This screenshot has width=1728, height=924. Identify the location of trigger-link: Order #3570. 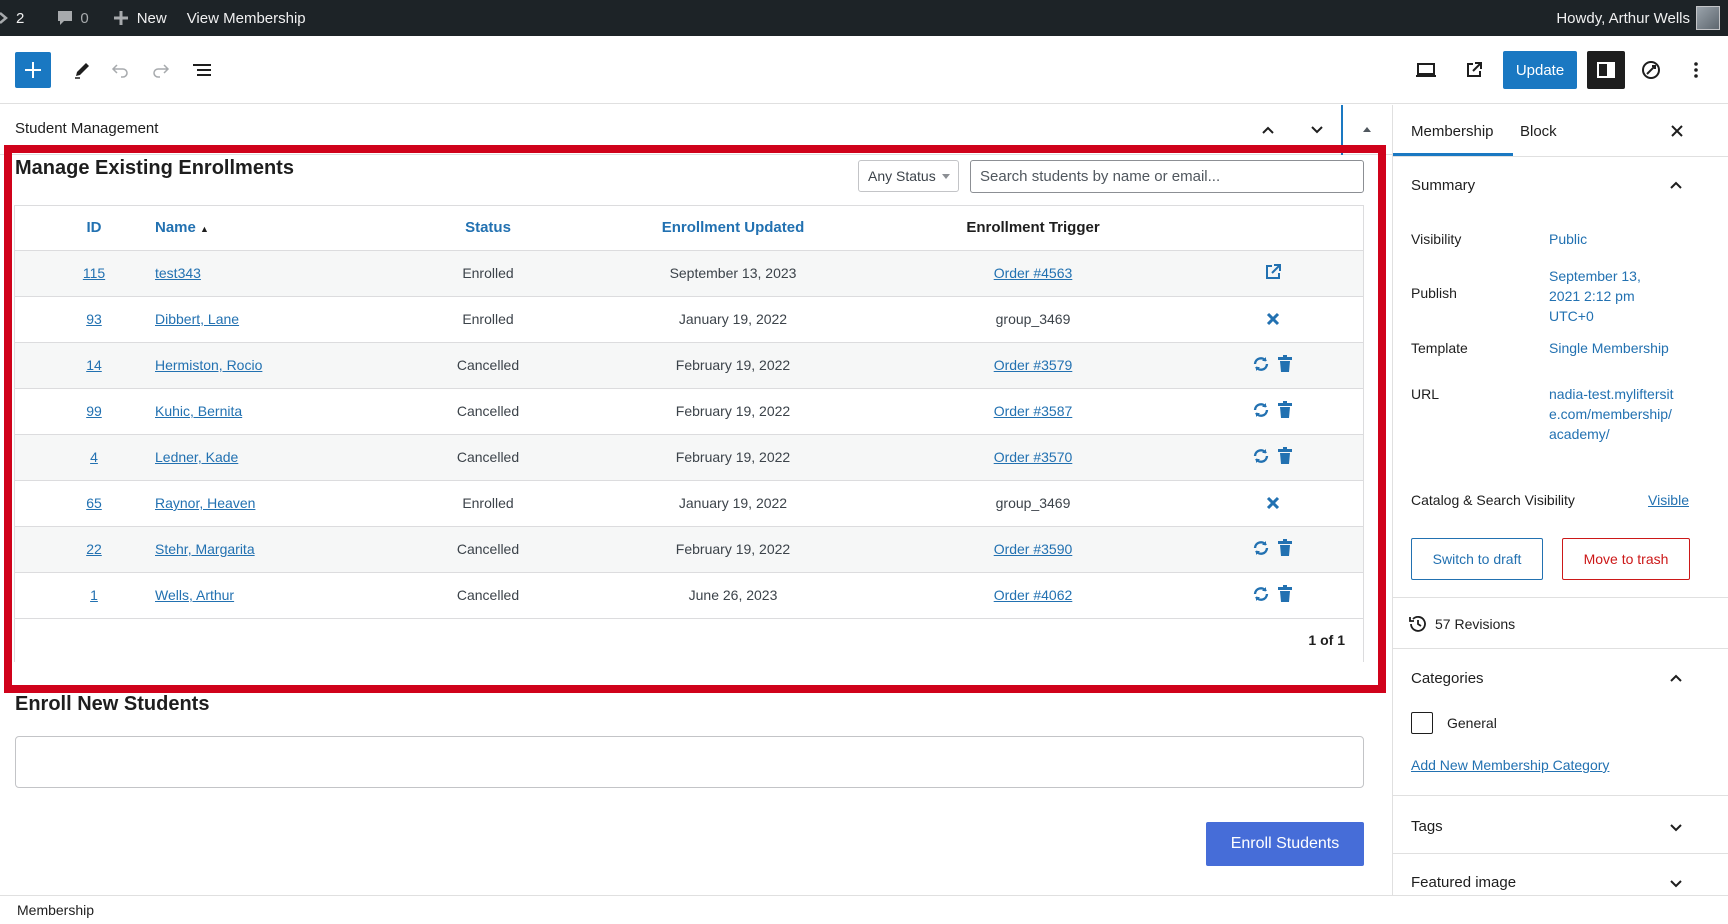
(1033, 457).